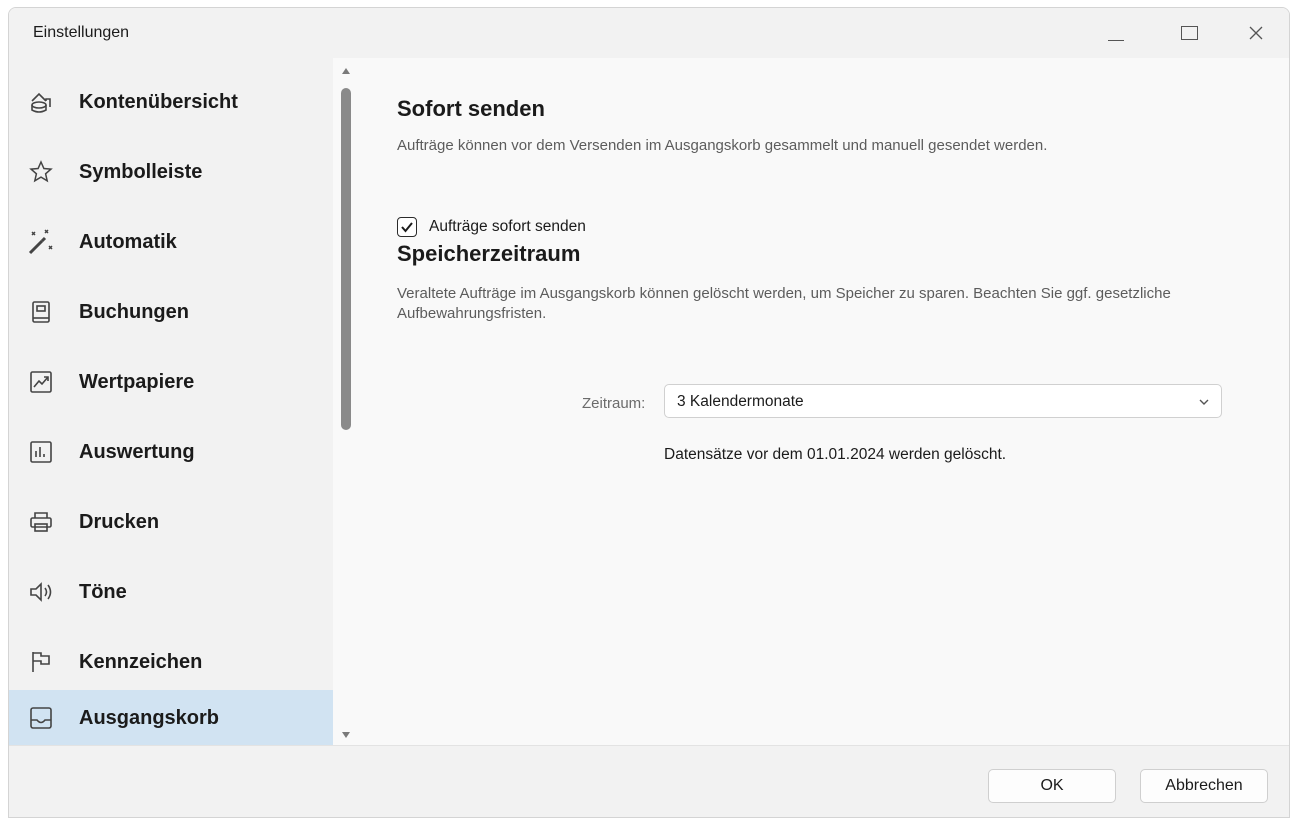  I want to click on period-select: 3 Kalendermonate, so click(943, 401).